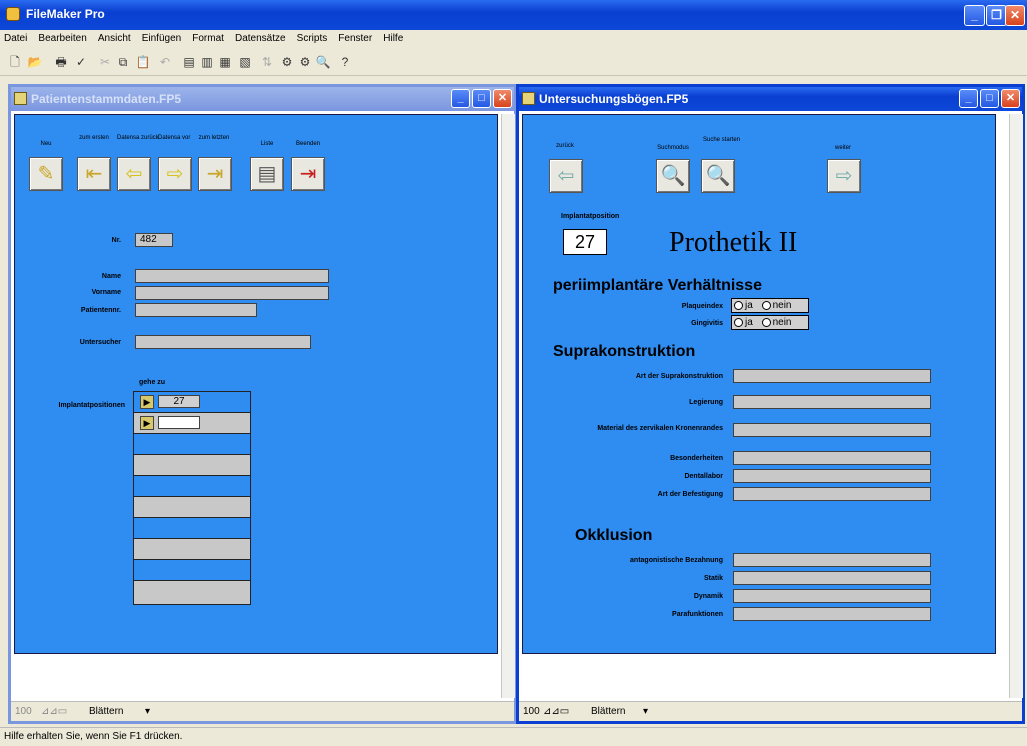 The height and width of the screenshot is (746, 1027). What do you see at coordinates (62, 38) in the screenshot?
I see `menu-bearbeiten: Bearbeiten` at bounding box center [62, 38].